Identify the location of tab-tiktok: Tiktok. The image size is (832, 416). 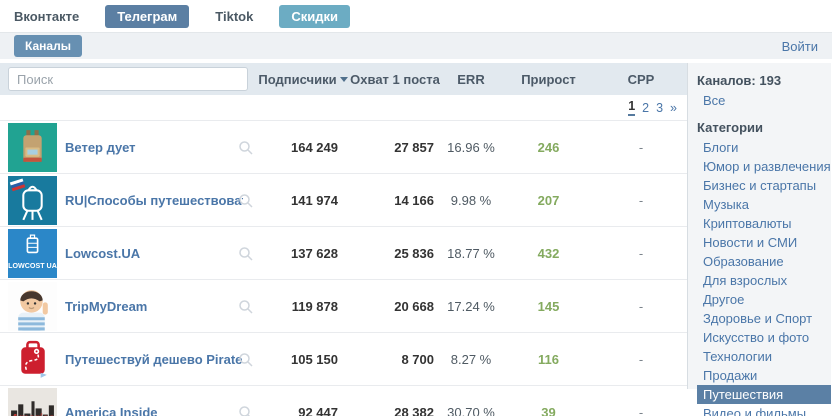
(234, 16).